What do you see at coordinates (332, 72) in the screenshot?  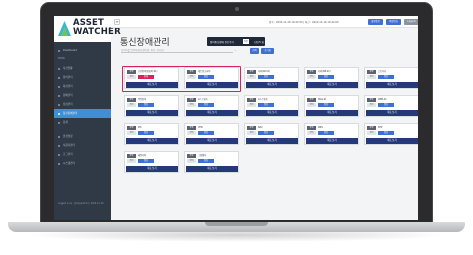 I see `card-header: 운영 서버(DB-01)` at bounding box center [332, 72].